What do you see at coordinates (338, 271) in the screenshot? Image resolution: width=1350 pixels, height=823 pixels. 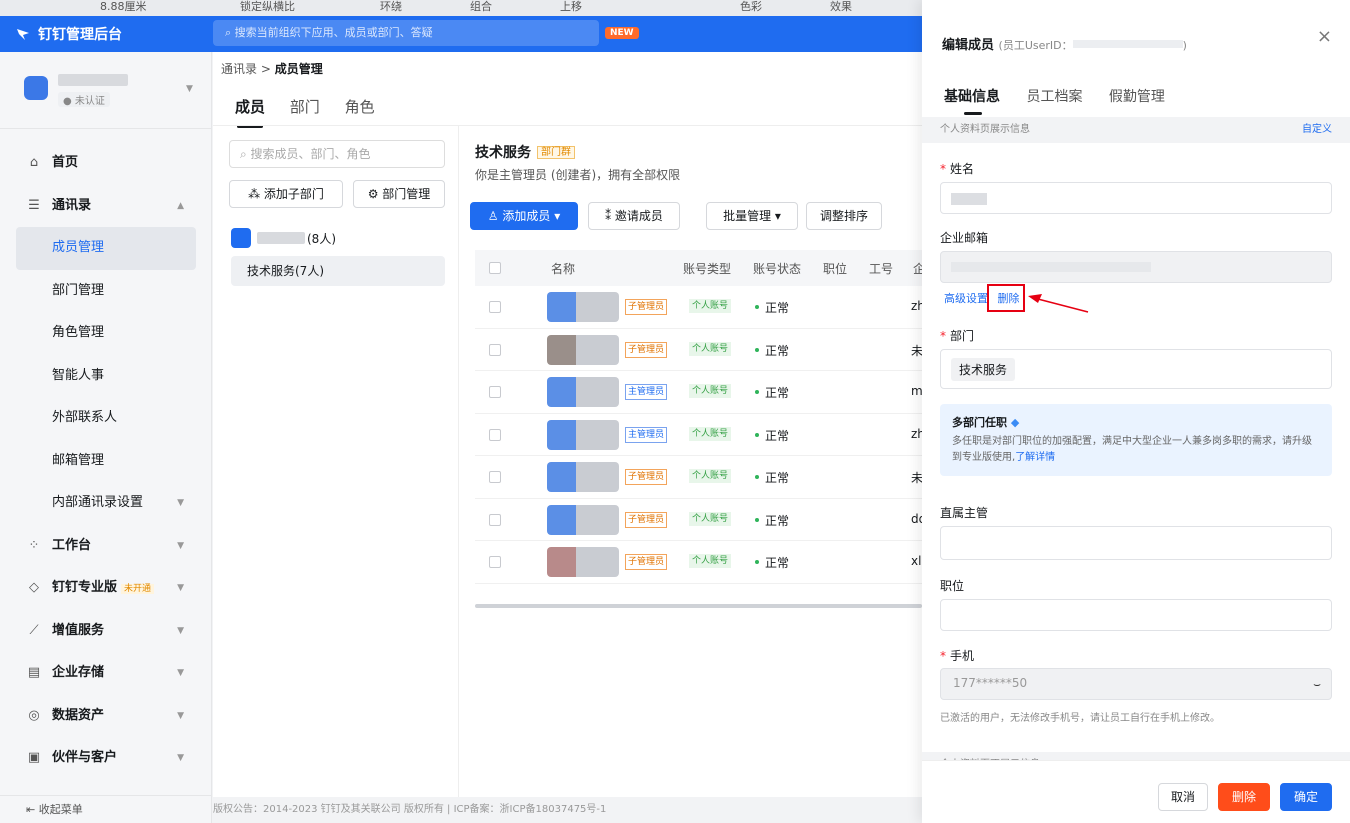 I see `tree-node-tech-service: 技术服务(7人)` at bounding box center [338, 271].